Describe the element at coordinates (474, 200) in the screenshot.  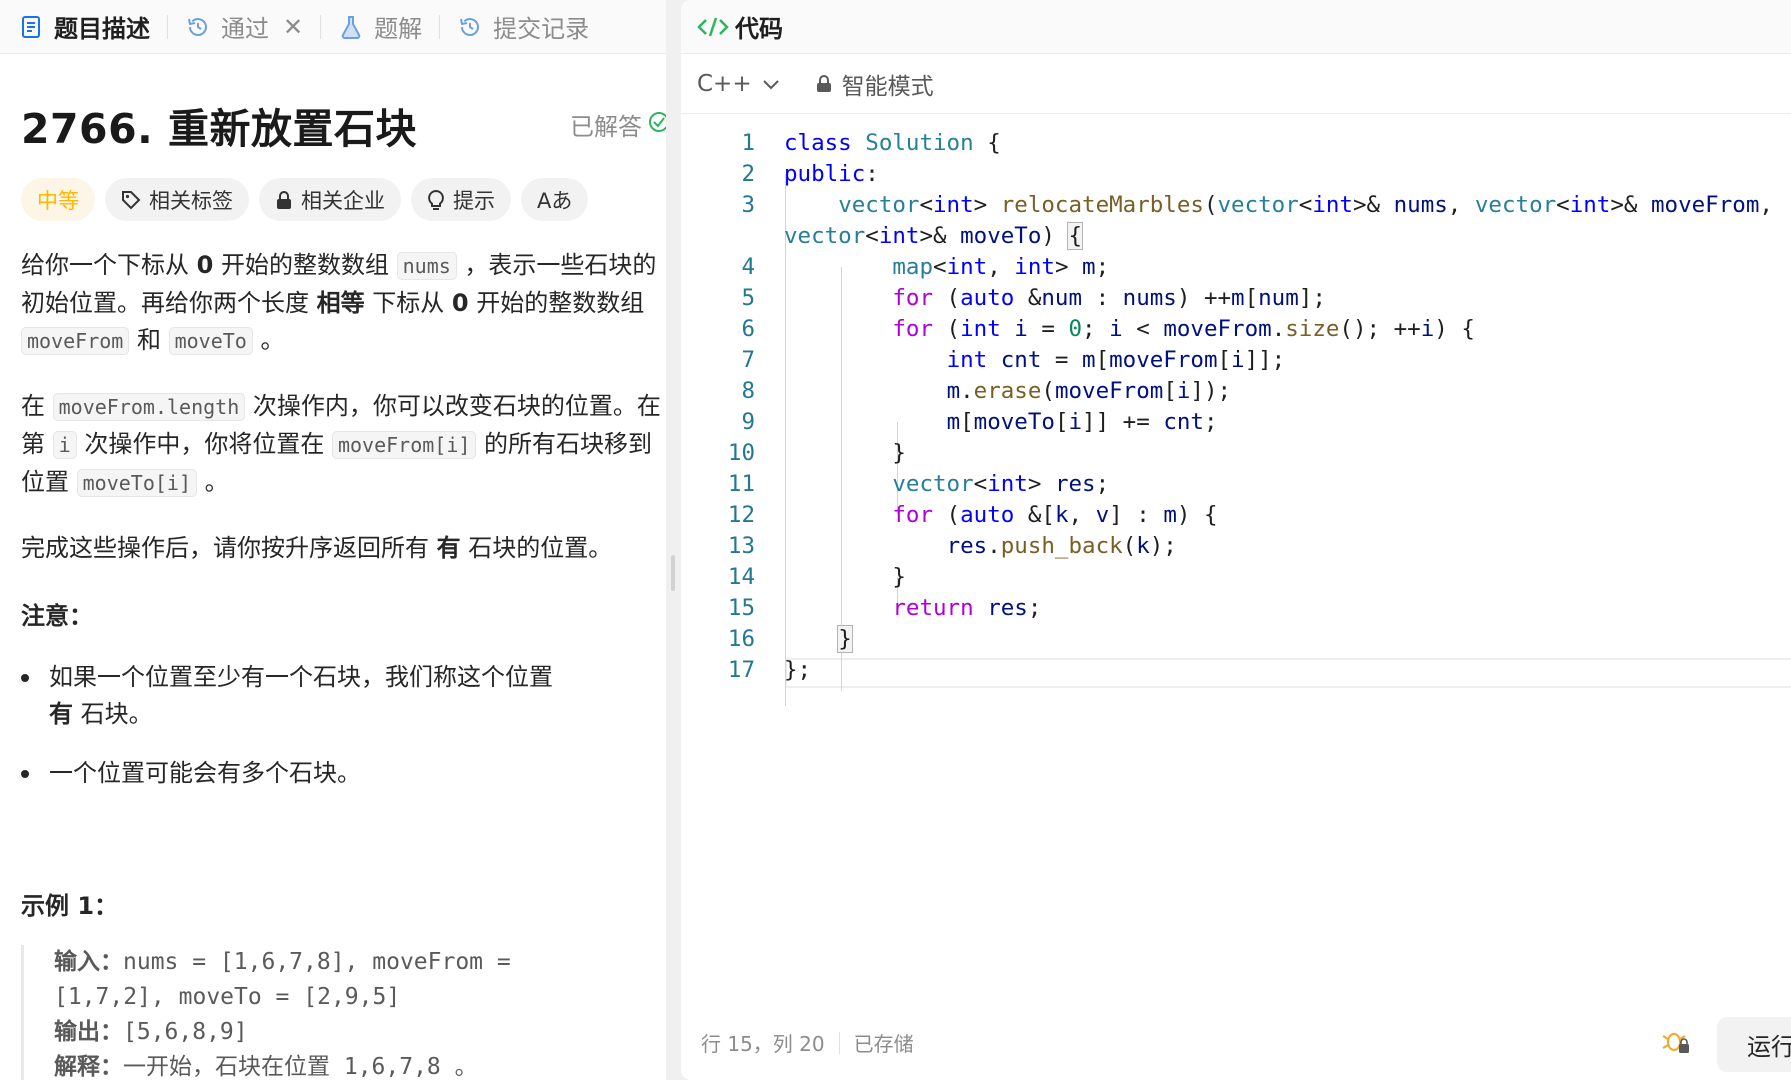
I see `chip-label: 提示` at that location.